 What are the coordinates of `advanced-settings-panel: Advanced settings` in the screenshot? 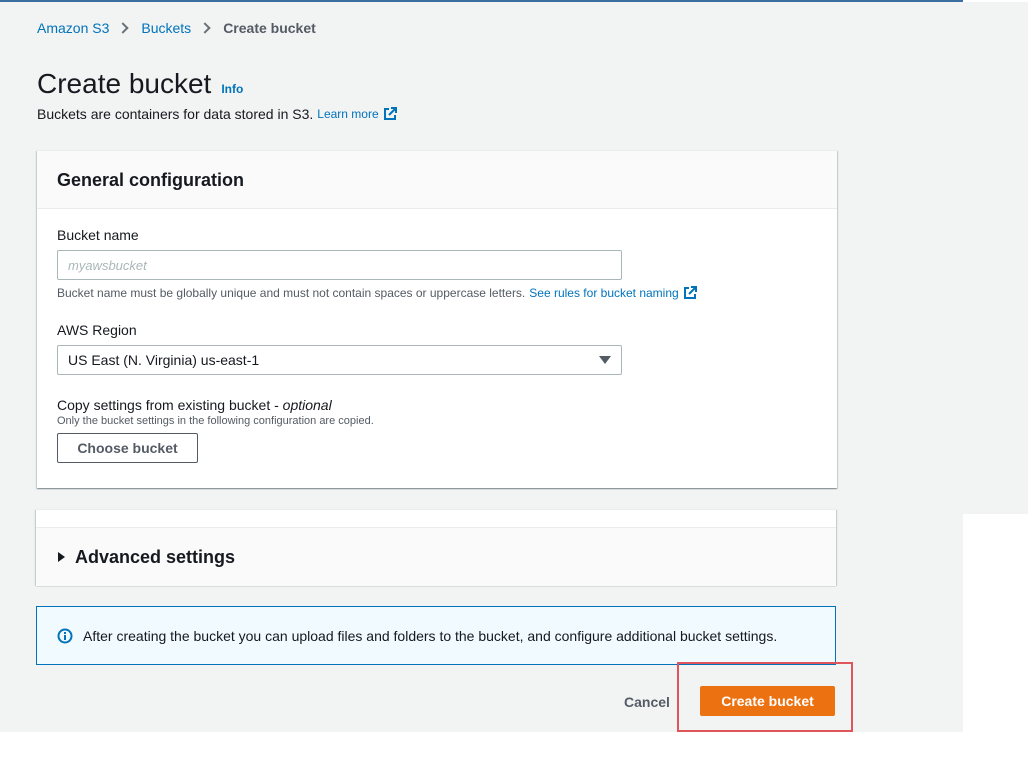 It's located at (436, 547).